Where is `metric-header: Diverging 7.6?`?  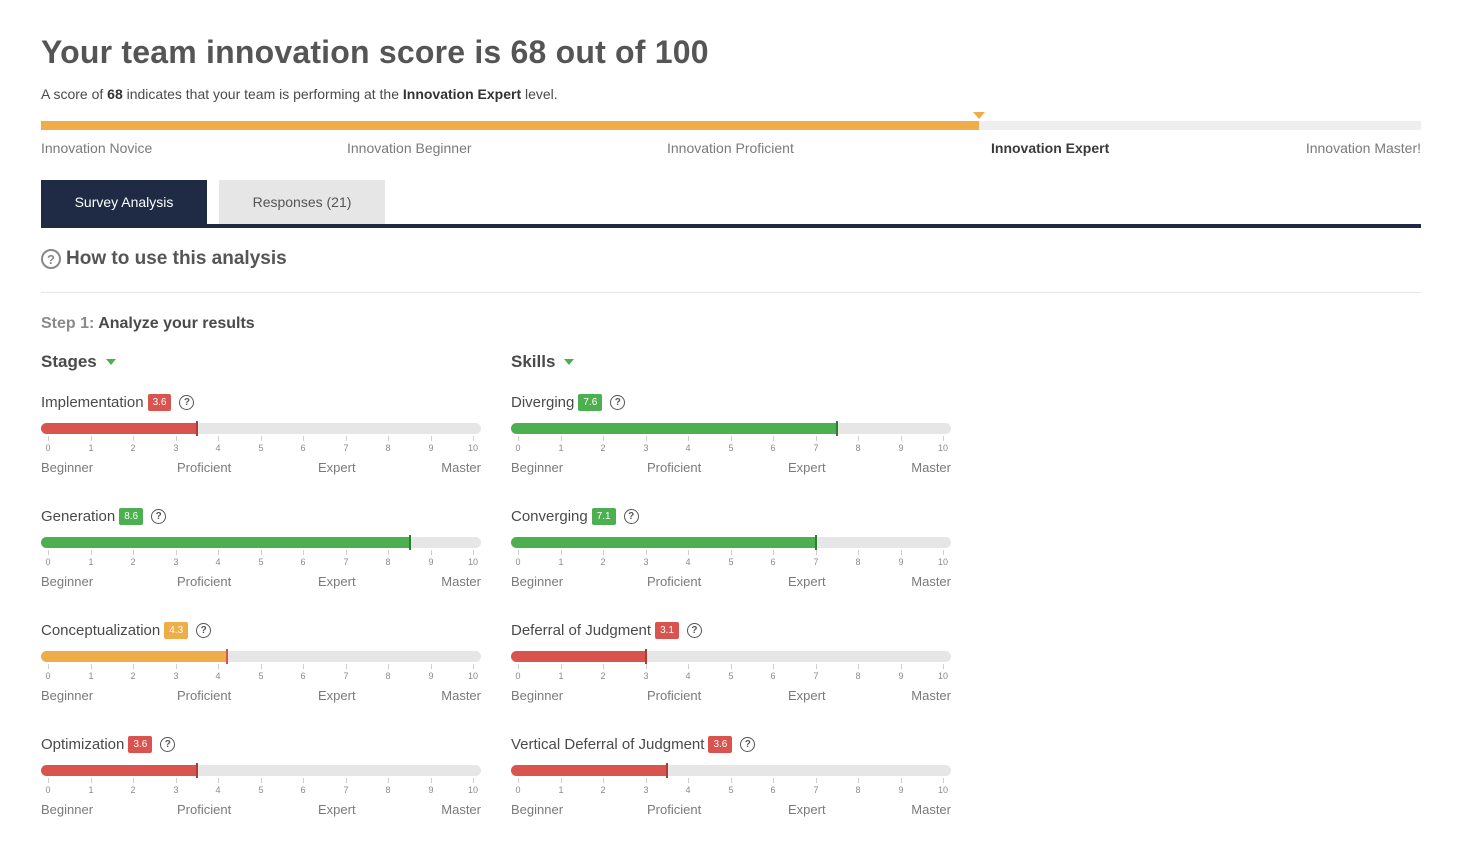 metric-header: Diverging 7.6? is located at coordinates (568, 402).